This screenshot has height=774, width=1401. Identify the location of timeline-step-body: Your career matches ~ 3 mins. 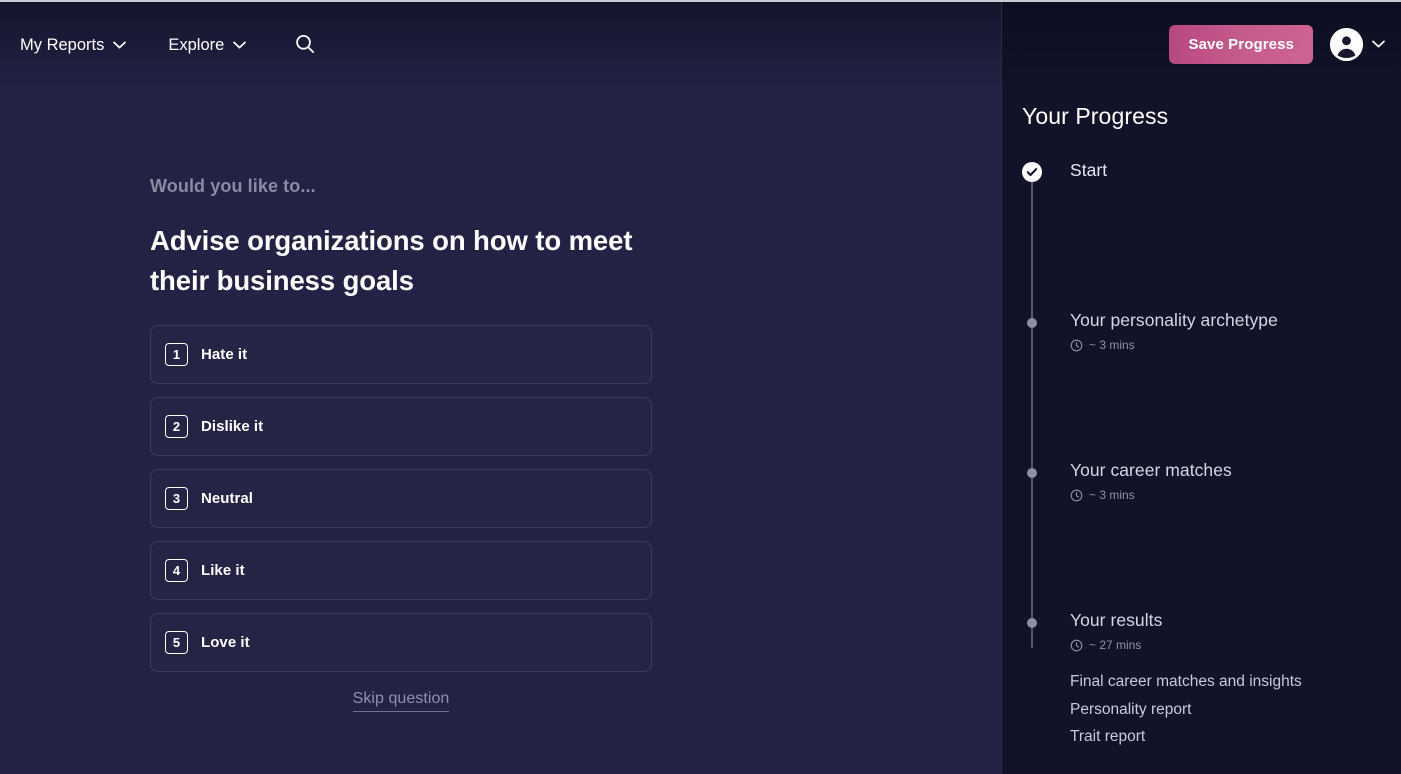
(1151, 481).